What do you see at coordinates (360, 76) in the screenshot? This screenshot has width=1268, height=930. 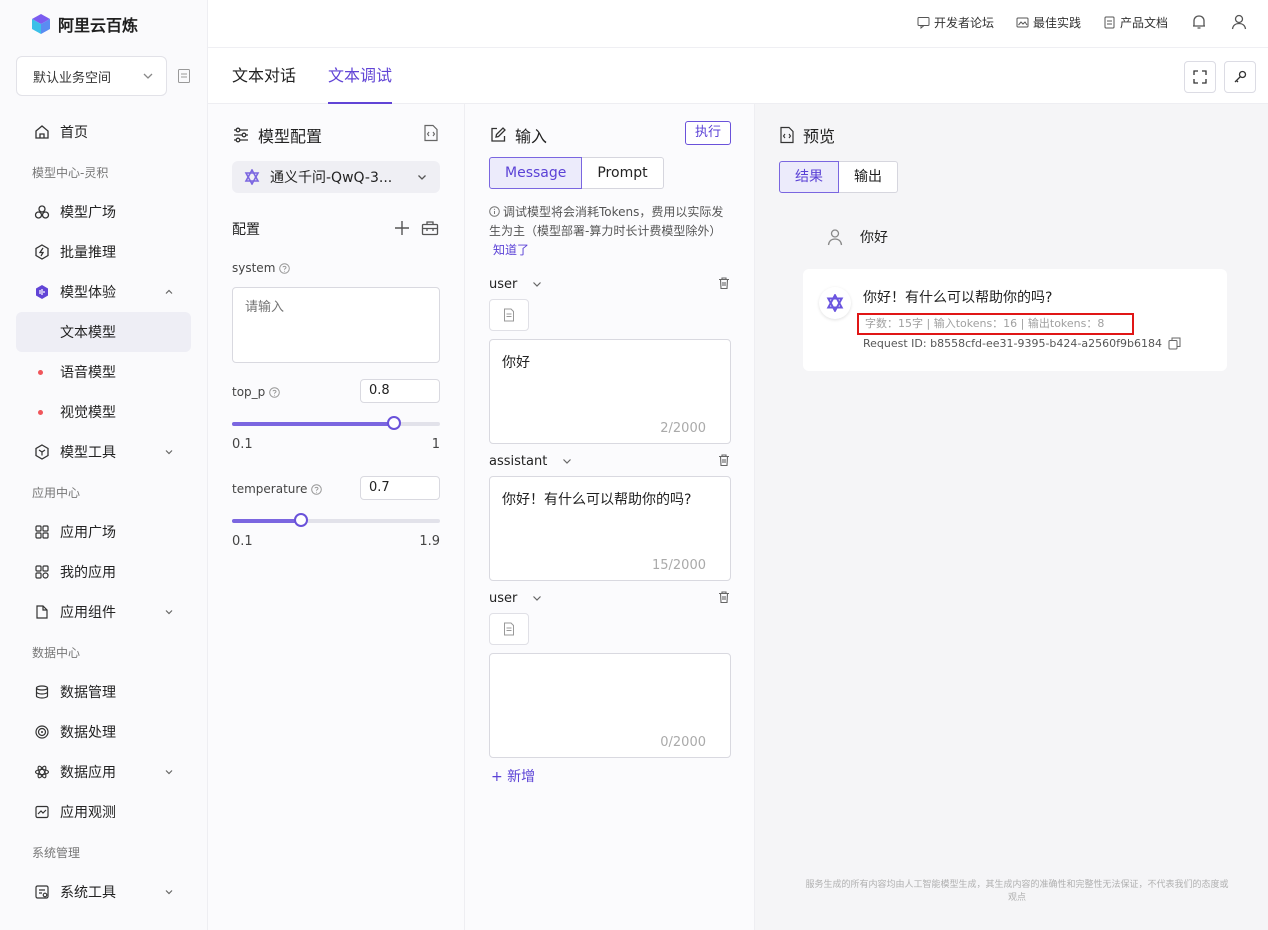 I see `tab-text-debug: 文本调试` at bounding box center [360, 76].